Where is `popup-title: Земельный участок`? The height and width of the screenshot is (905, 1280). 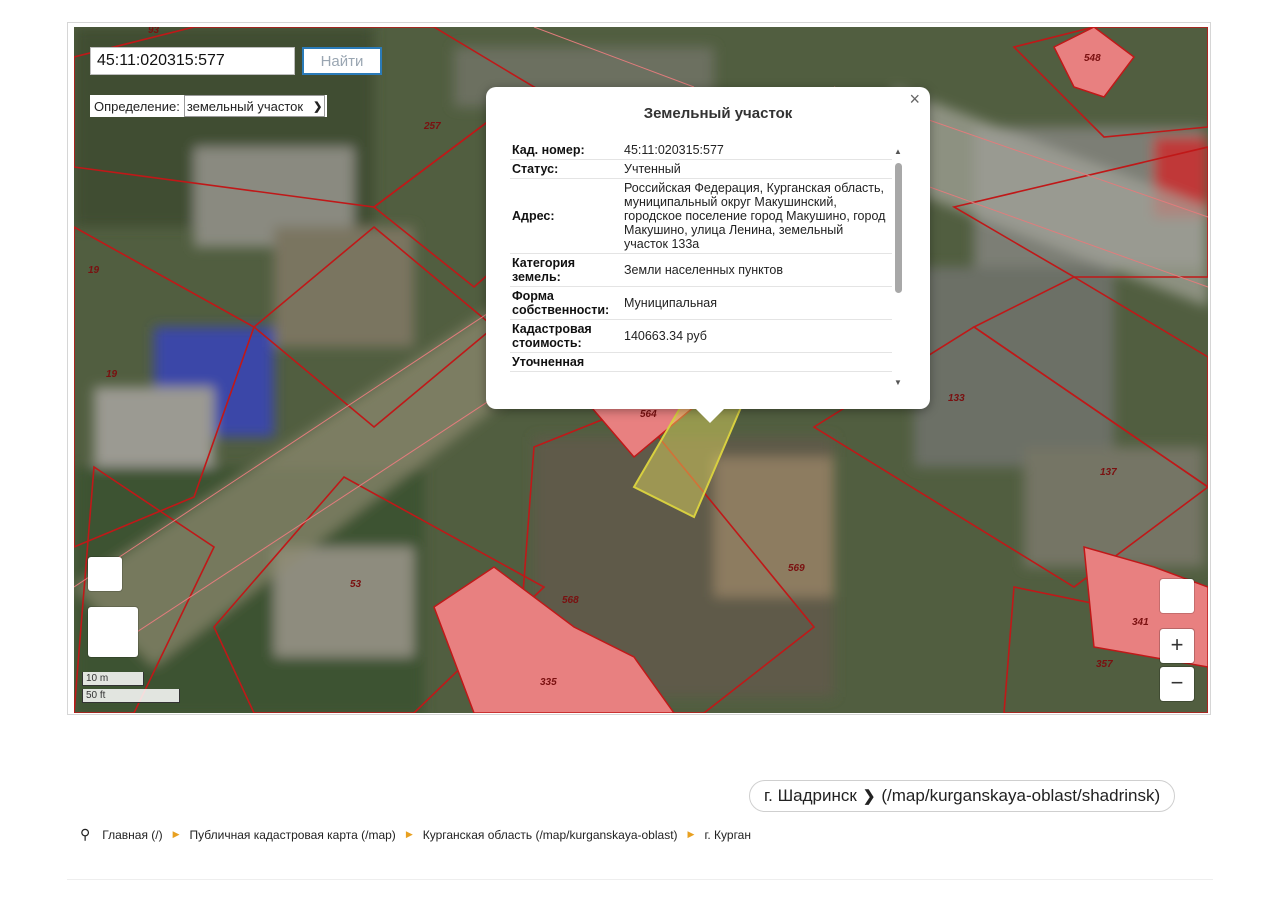
popup-title: Земельный участок is located at coordinates (718, 113).